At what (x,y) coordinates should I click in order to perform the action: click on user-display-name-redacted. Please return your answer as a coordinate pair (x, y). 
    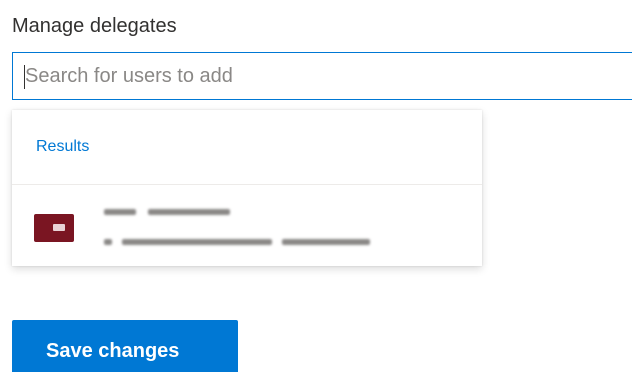
    Looking at the image, I should click on (169, 213).